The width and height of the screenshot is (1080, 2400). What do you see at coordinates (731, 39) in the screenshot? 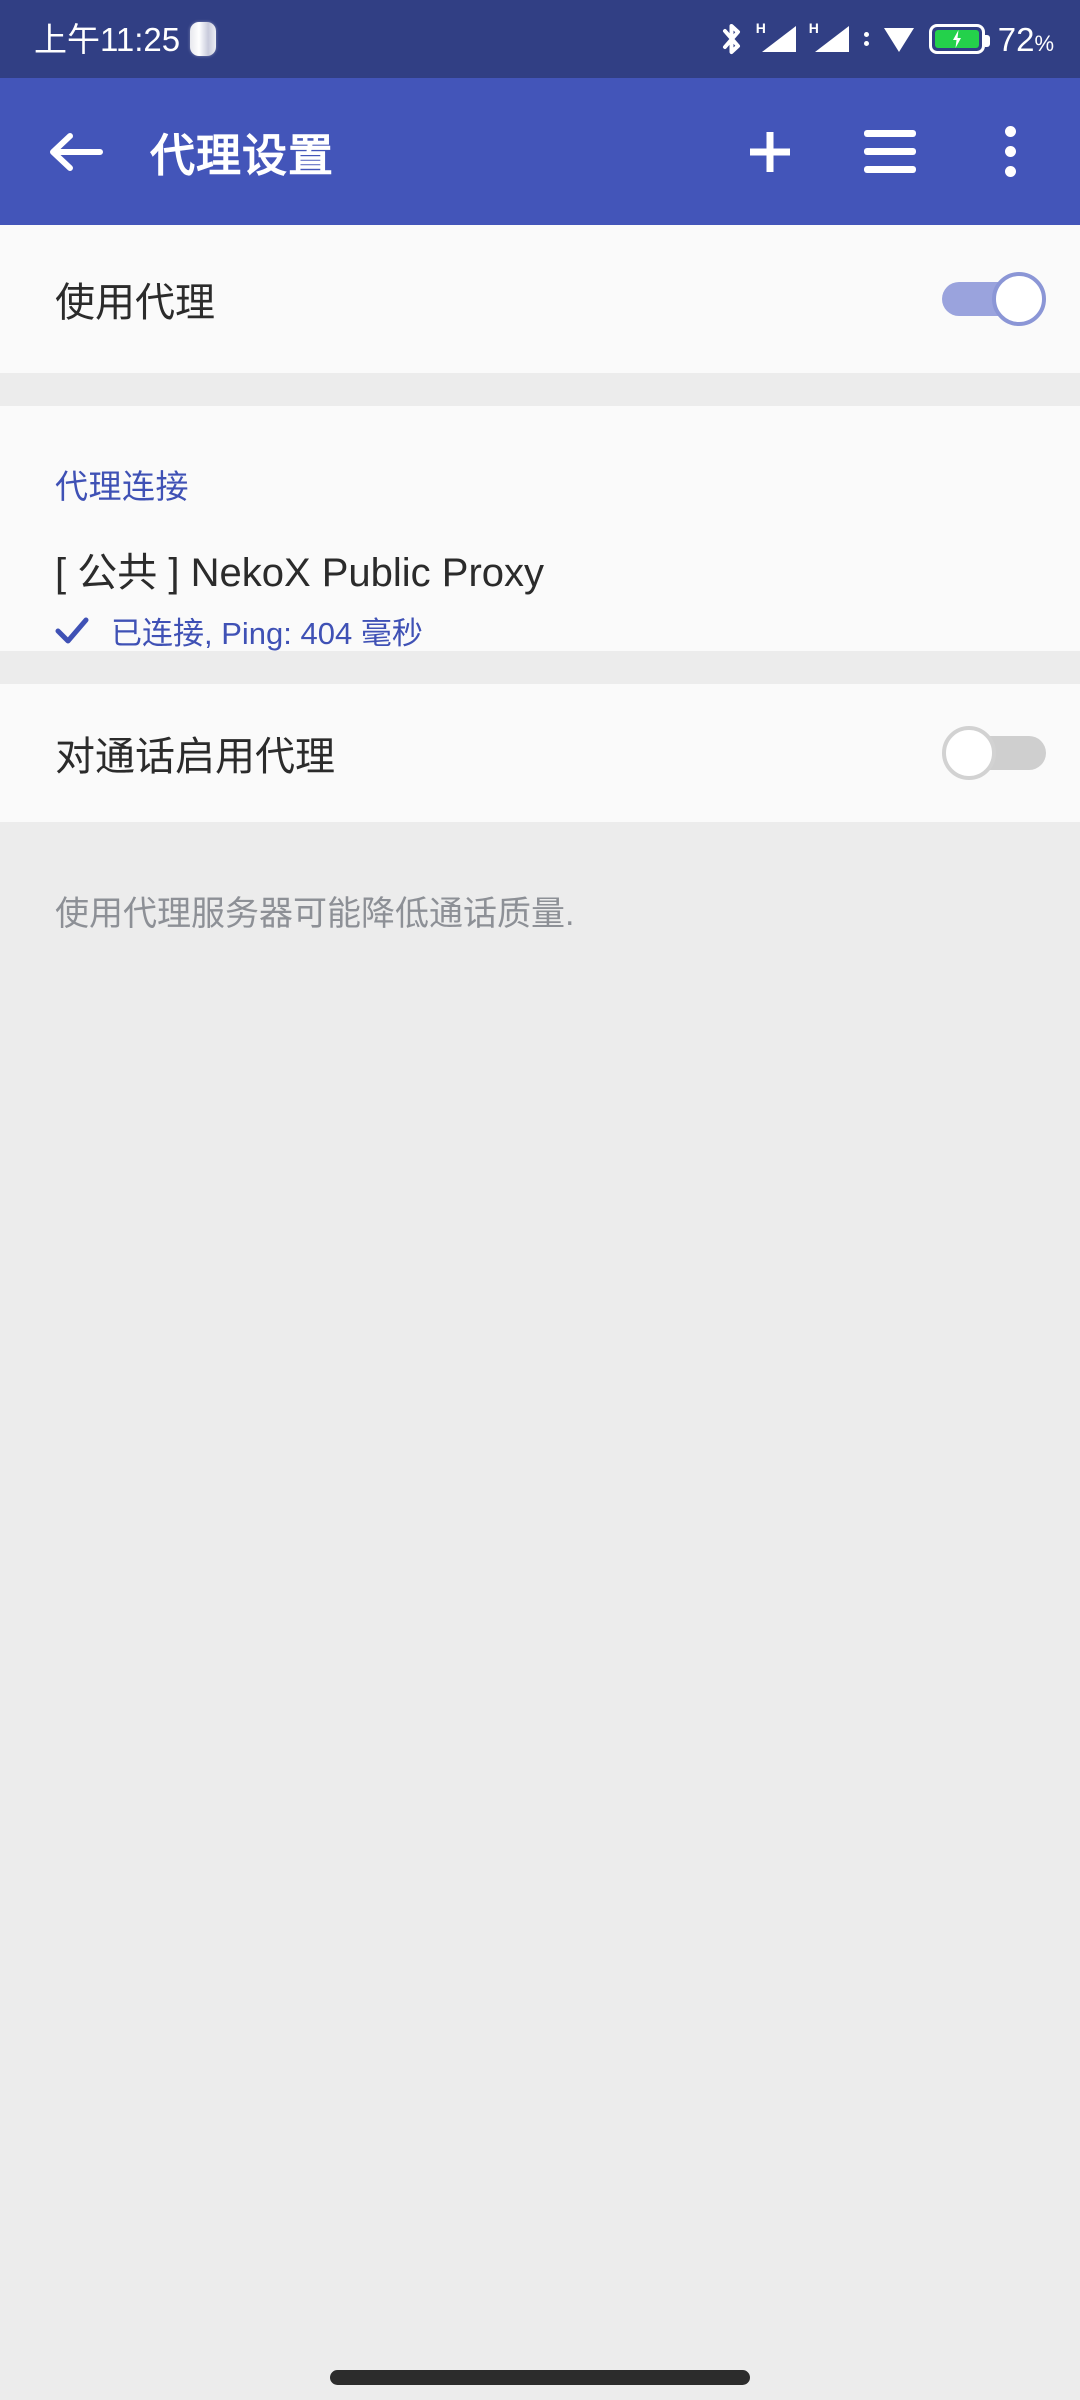
I see `bluetooth-icon` at bounding box center [731, 39].